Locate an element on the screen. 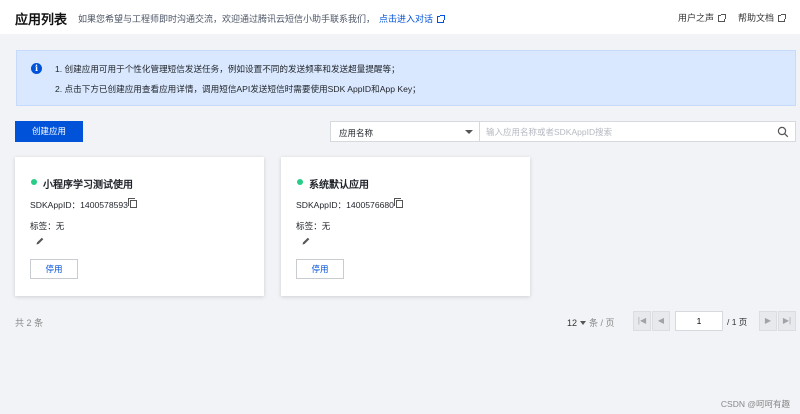  create-app-button: 创建应用 is located at coordinates (49, 131).